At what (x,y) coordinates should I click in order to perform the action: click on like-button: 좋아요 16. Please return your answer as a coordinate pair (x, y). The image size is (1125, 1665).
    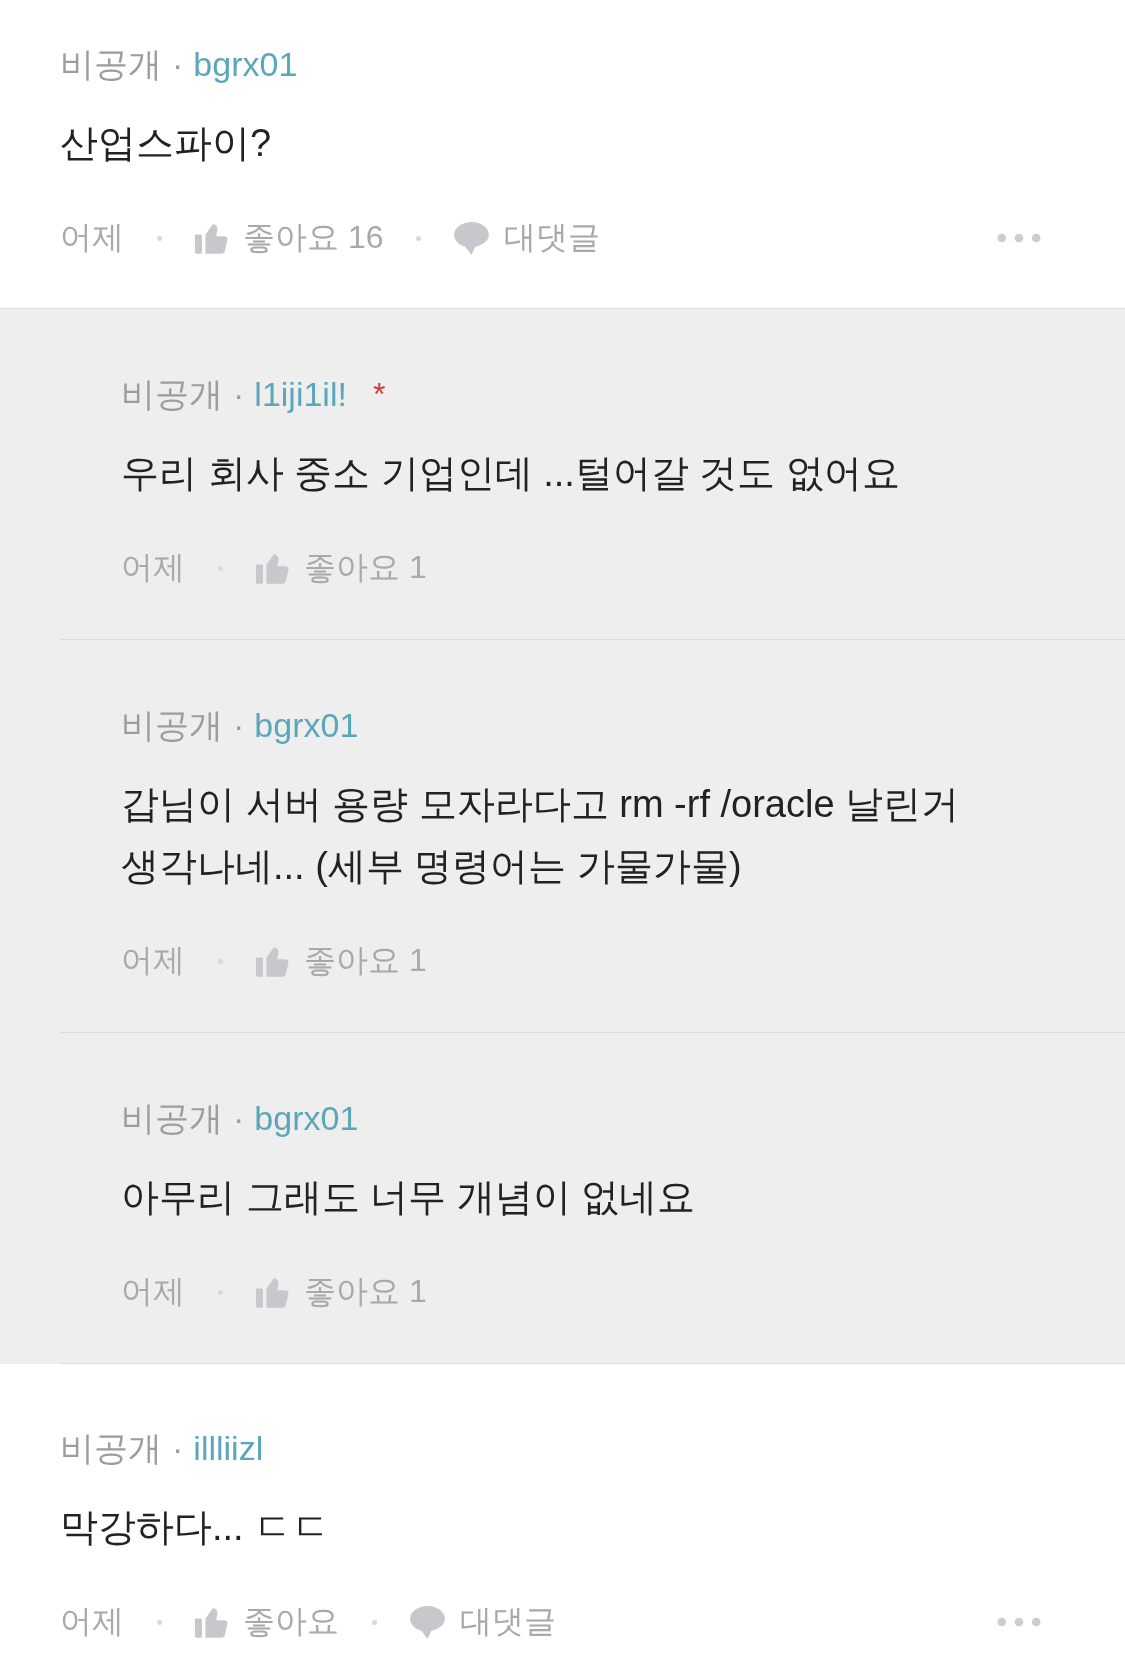
    Looking at the image, I should click on (289, 238).